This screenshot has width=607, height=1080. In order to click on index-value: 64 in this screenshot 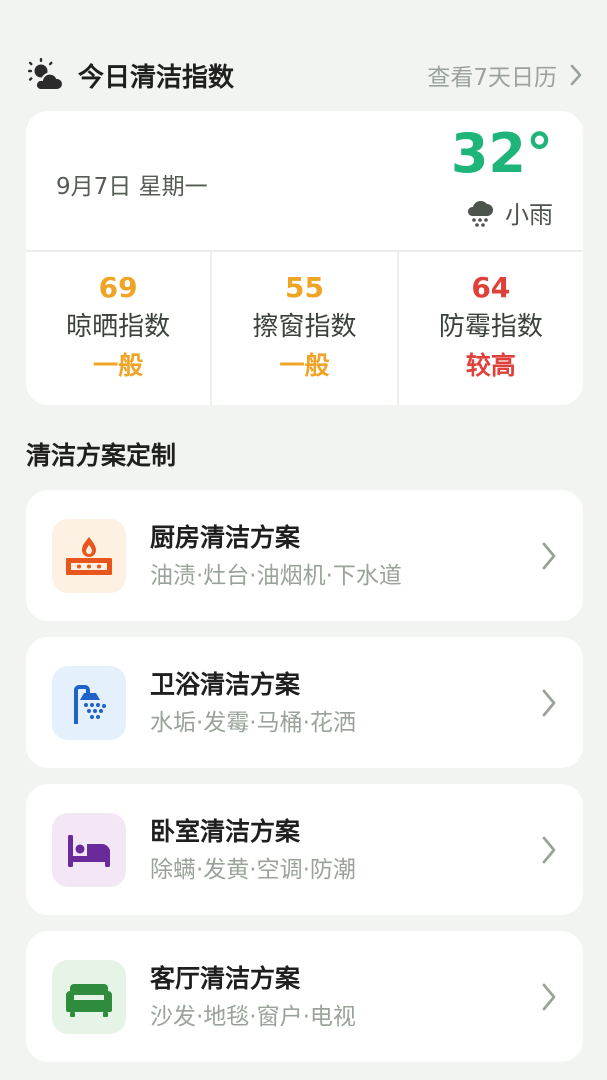, I will do `click(491, 287)`.